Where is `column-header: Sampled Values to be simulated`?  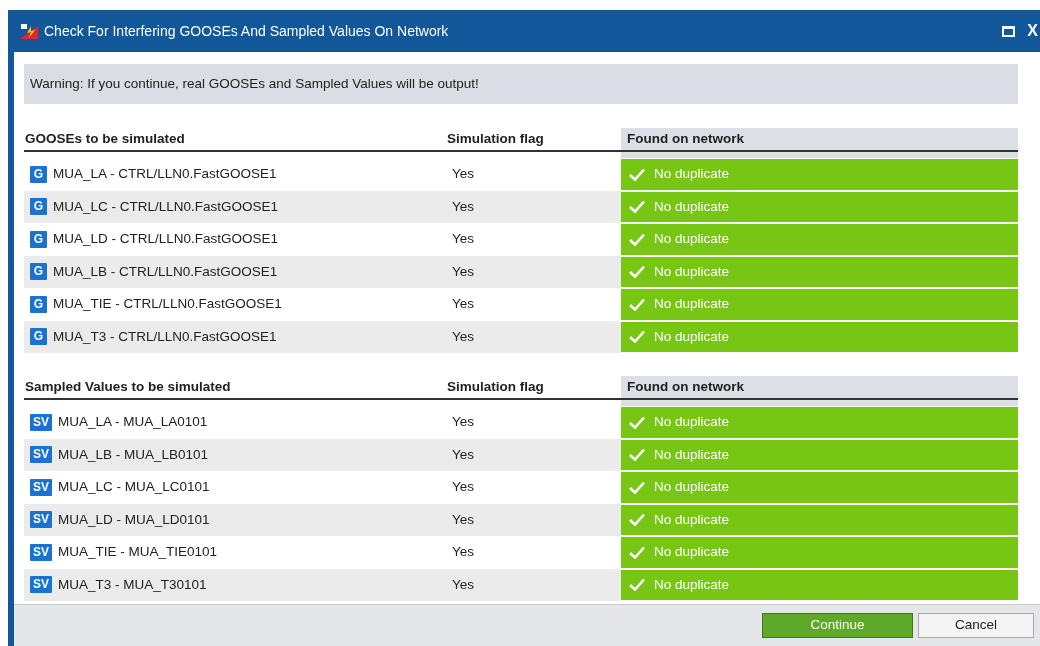
column-header: Sampled Values to be simulated is located at coordinates (128, 386).